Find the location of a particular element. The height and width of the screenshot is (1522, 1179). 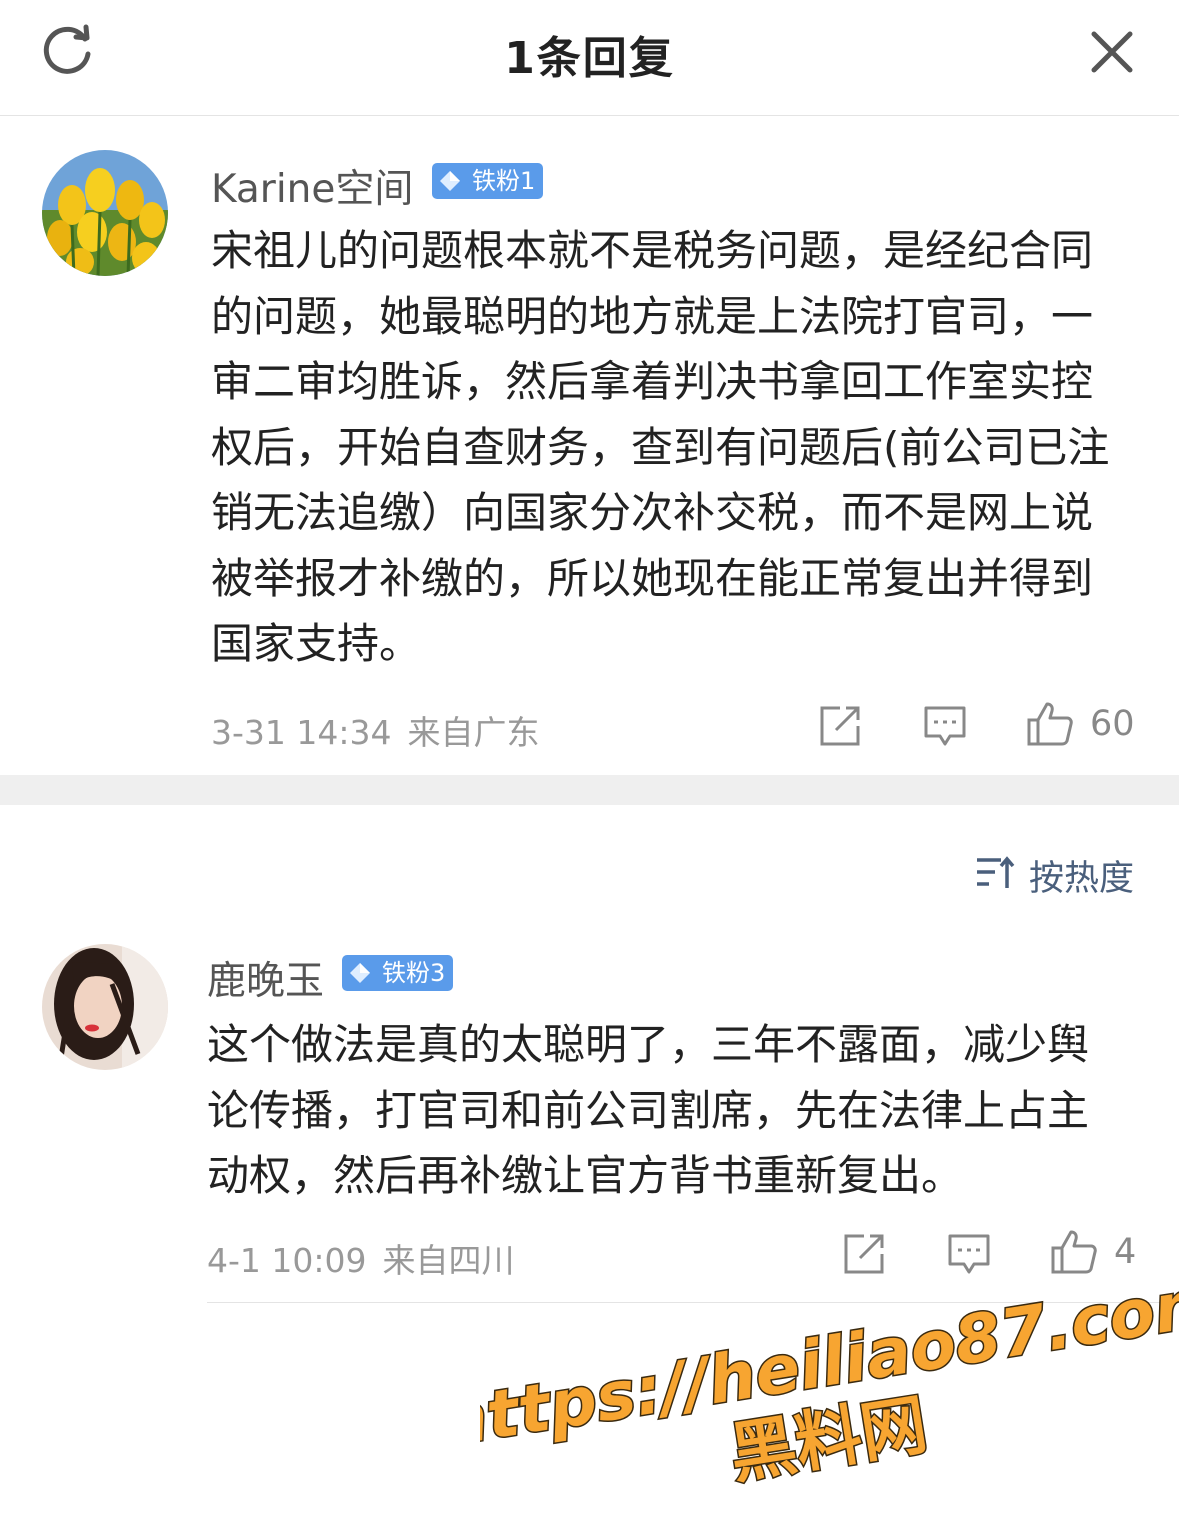

badge-label: 铁粉1 is located at coordinates (504, 181).